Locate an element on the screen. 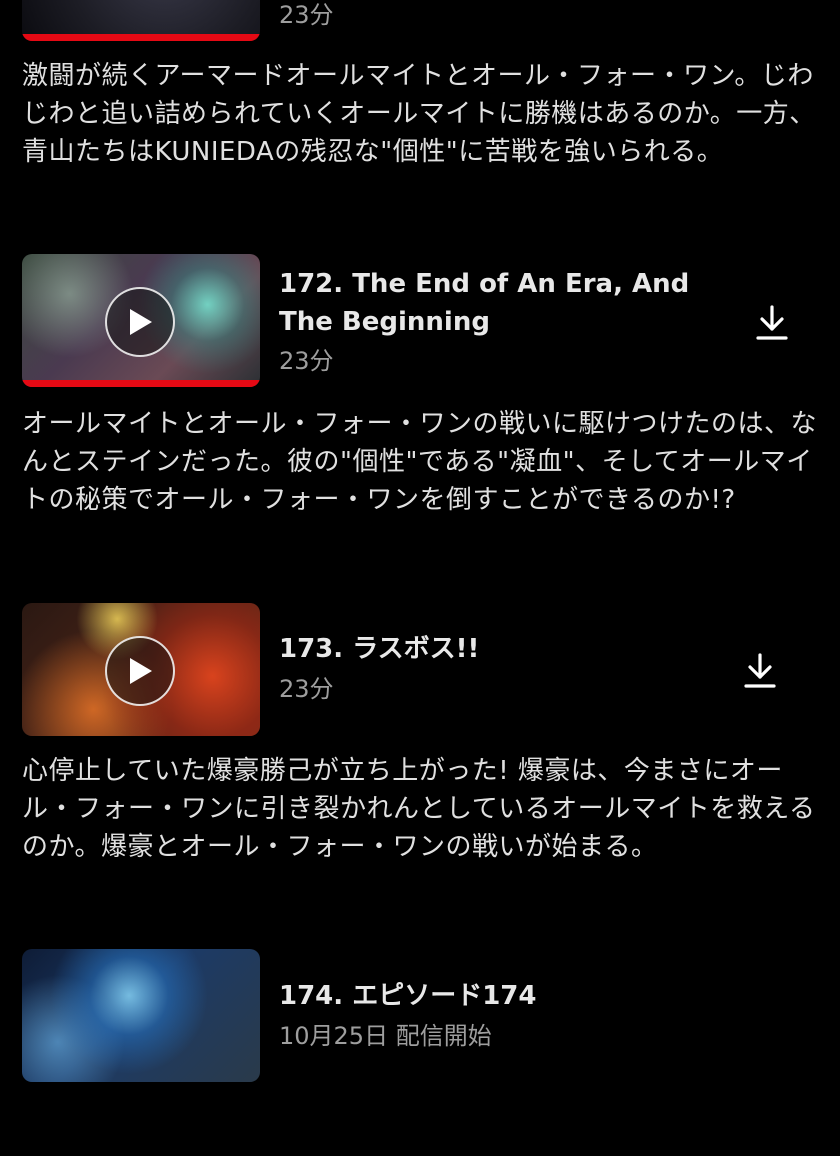  episode-title: 173. ラスボス!! is located at coordinates (379, 649).